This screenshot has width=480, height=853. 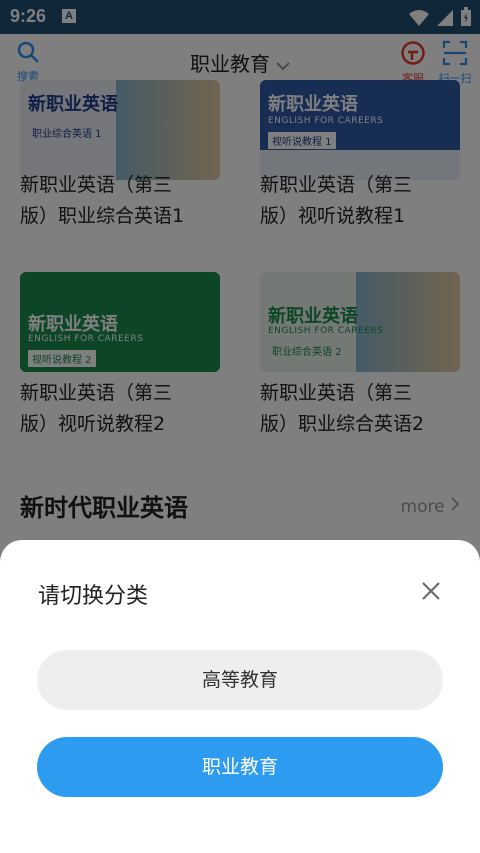 What do you see at coordinates (240, 680) in the screenshot?
I see `option-higher-education: 高等教育` at bounding box center [240, 680].